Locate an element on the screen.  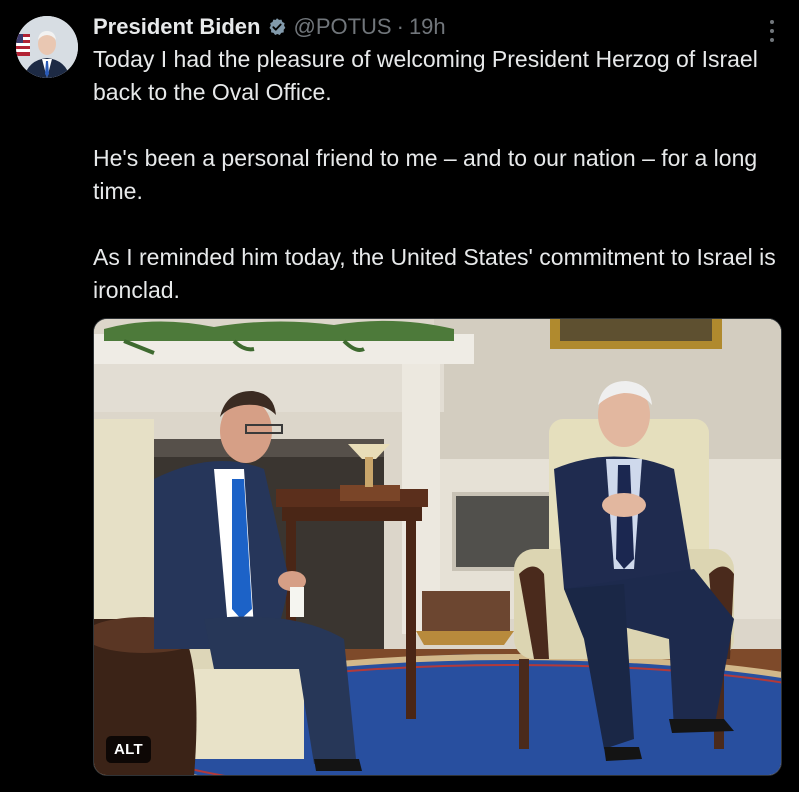
alt-text-button: ALT is located at coordinates (128, 749).